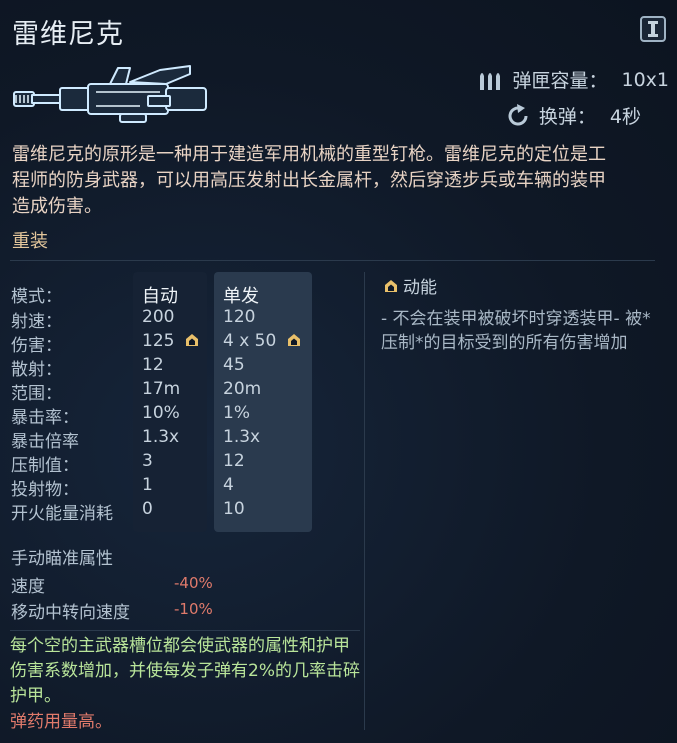  What do you see at coordinates (61, 722) in the screenshot?
I see `ammo-usage-note: 弹药用量高。` at bounding box center [61, 722].